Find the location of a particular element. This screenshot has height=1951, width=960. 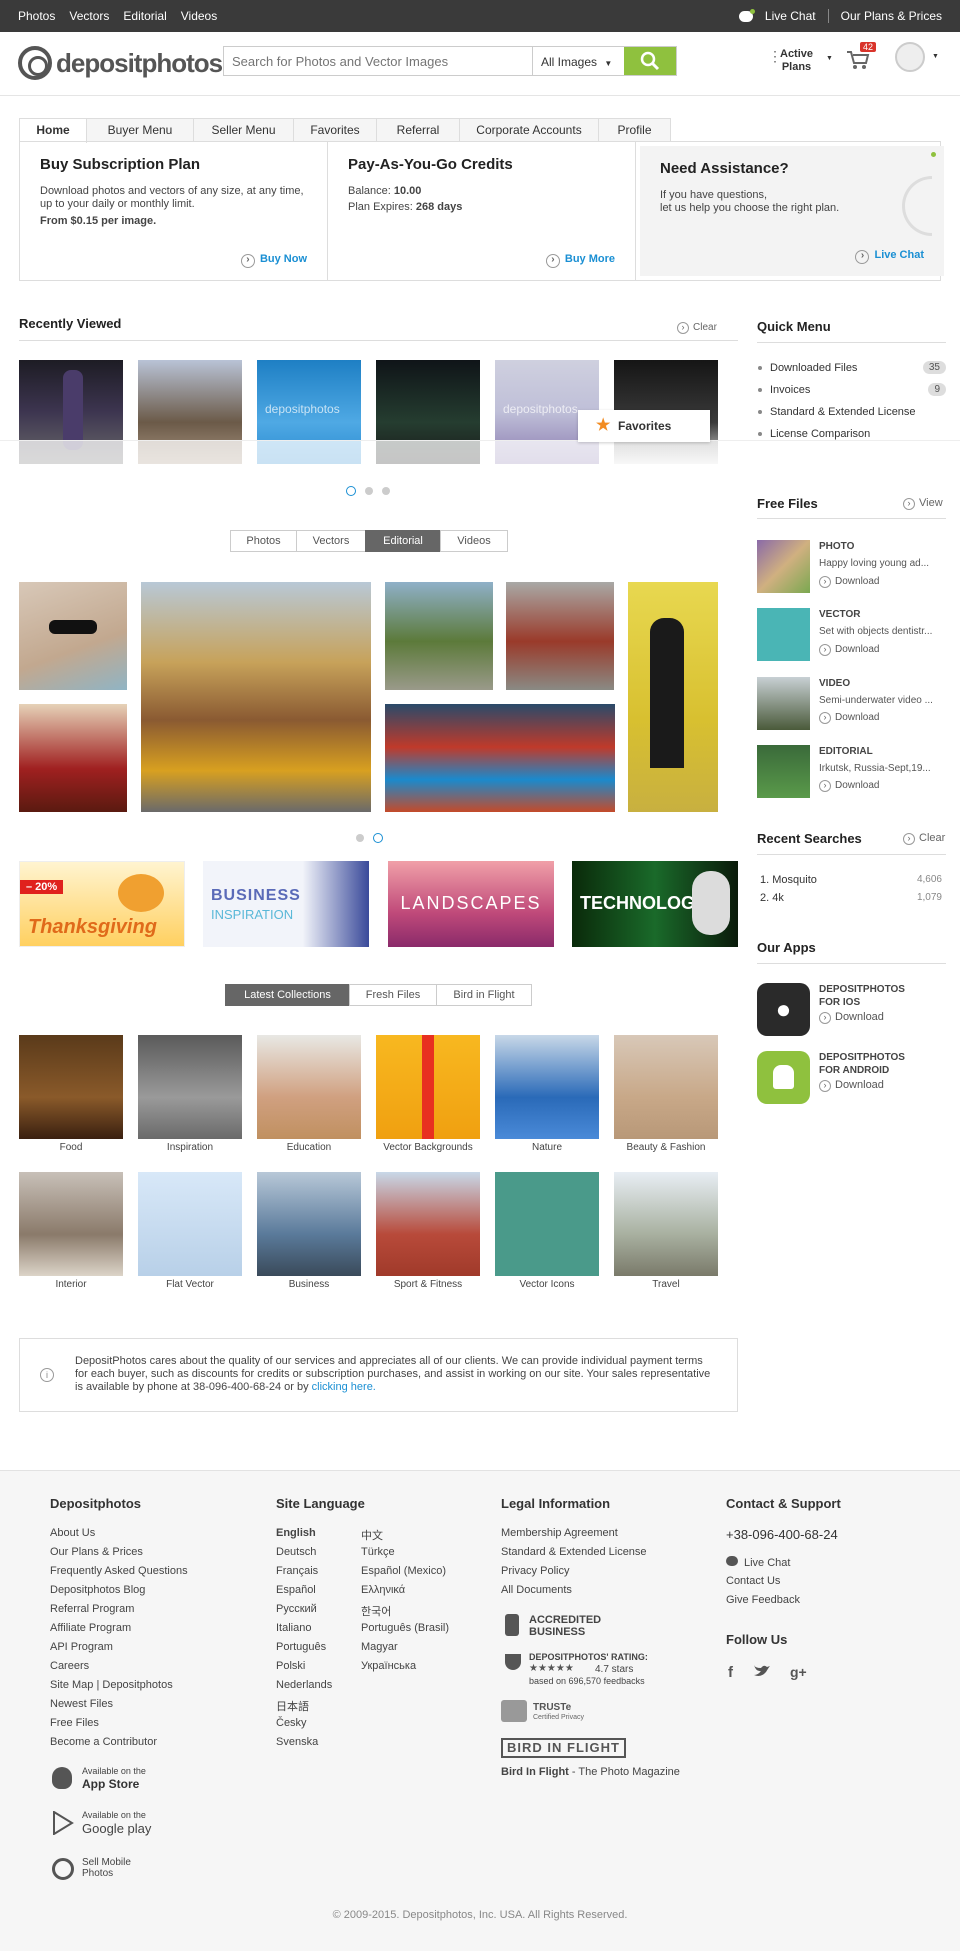

language-link: Nederlands is located at coordinates (304, 1685).